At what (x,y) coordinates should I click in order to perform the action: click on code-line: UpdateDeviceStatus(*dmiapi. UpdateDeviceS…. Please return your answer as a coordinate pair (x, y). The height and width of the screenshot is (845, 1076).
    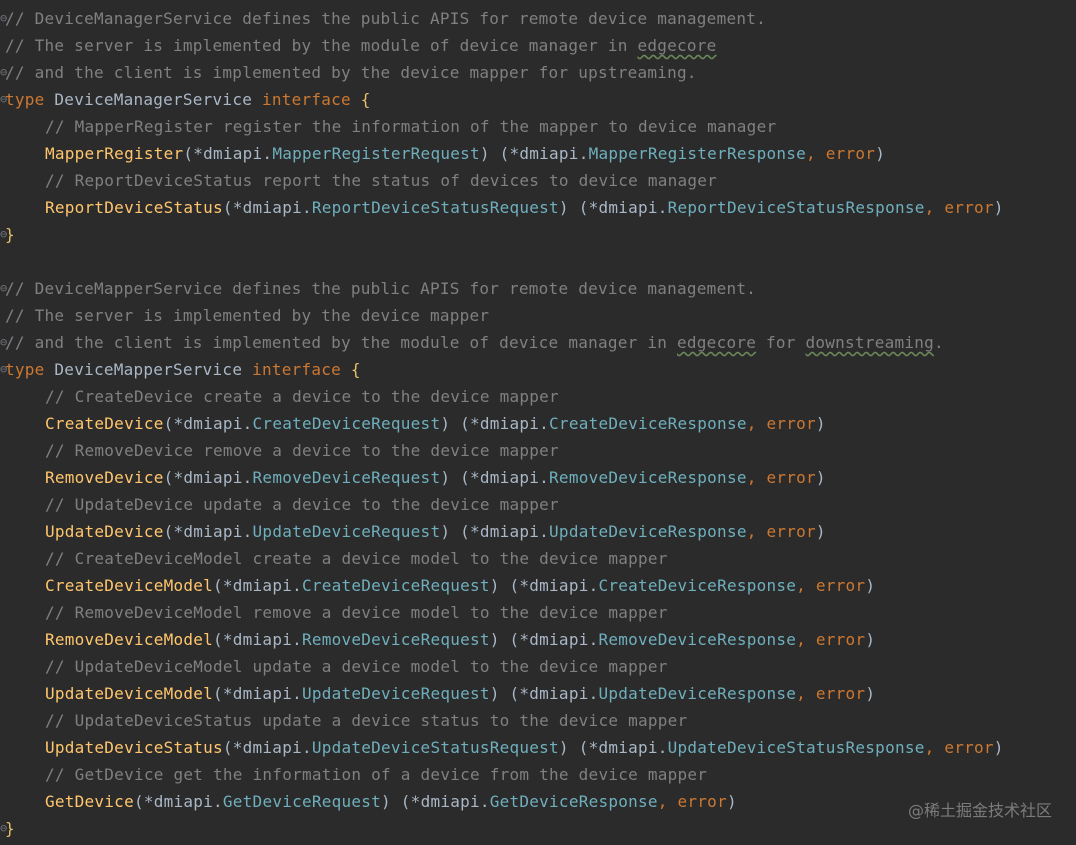
    Looking at the image, I should click on (538, 747).